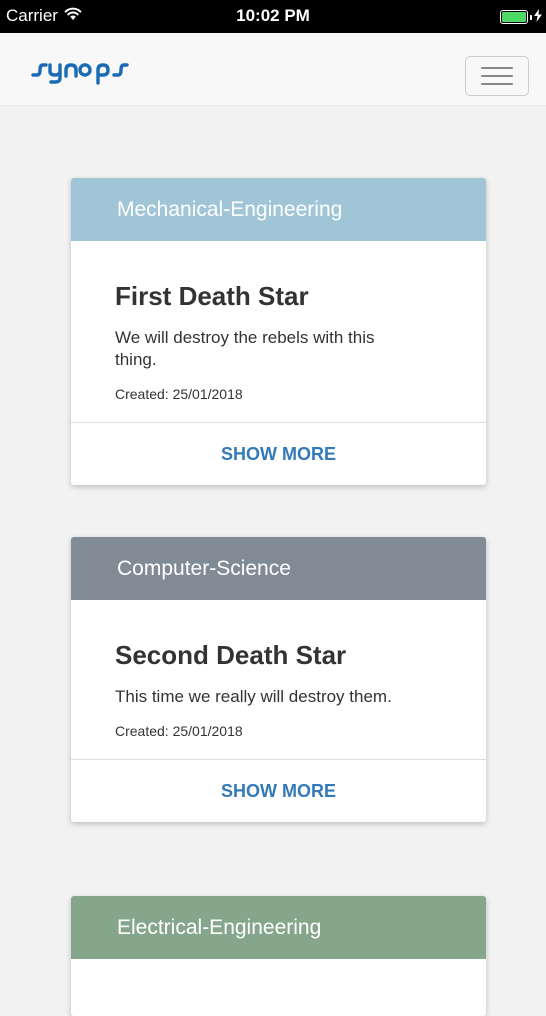  Describe the element at coordinates (278, 209) in the screenshot. I see `card-category-header: Mechanical-Engineering` at that location.